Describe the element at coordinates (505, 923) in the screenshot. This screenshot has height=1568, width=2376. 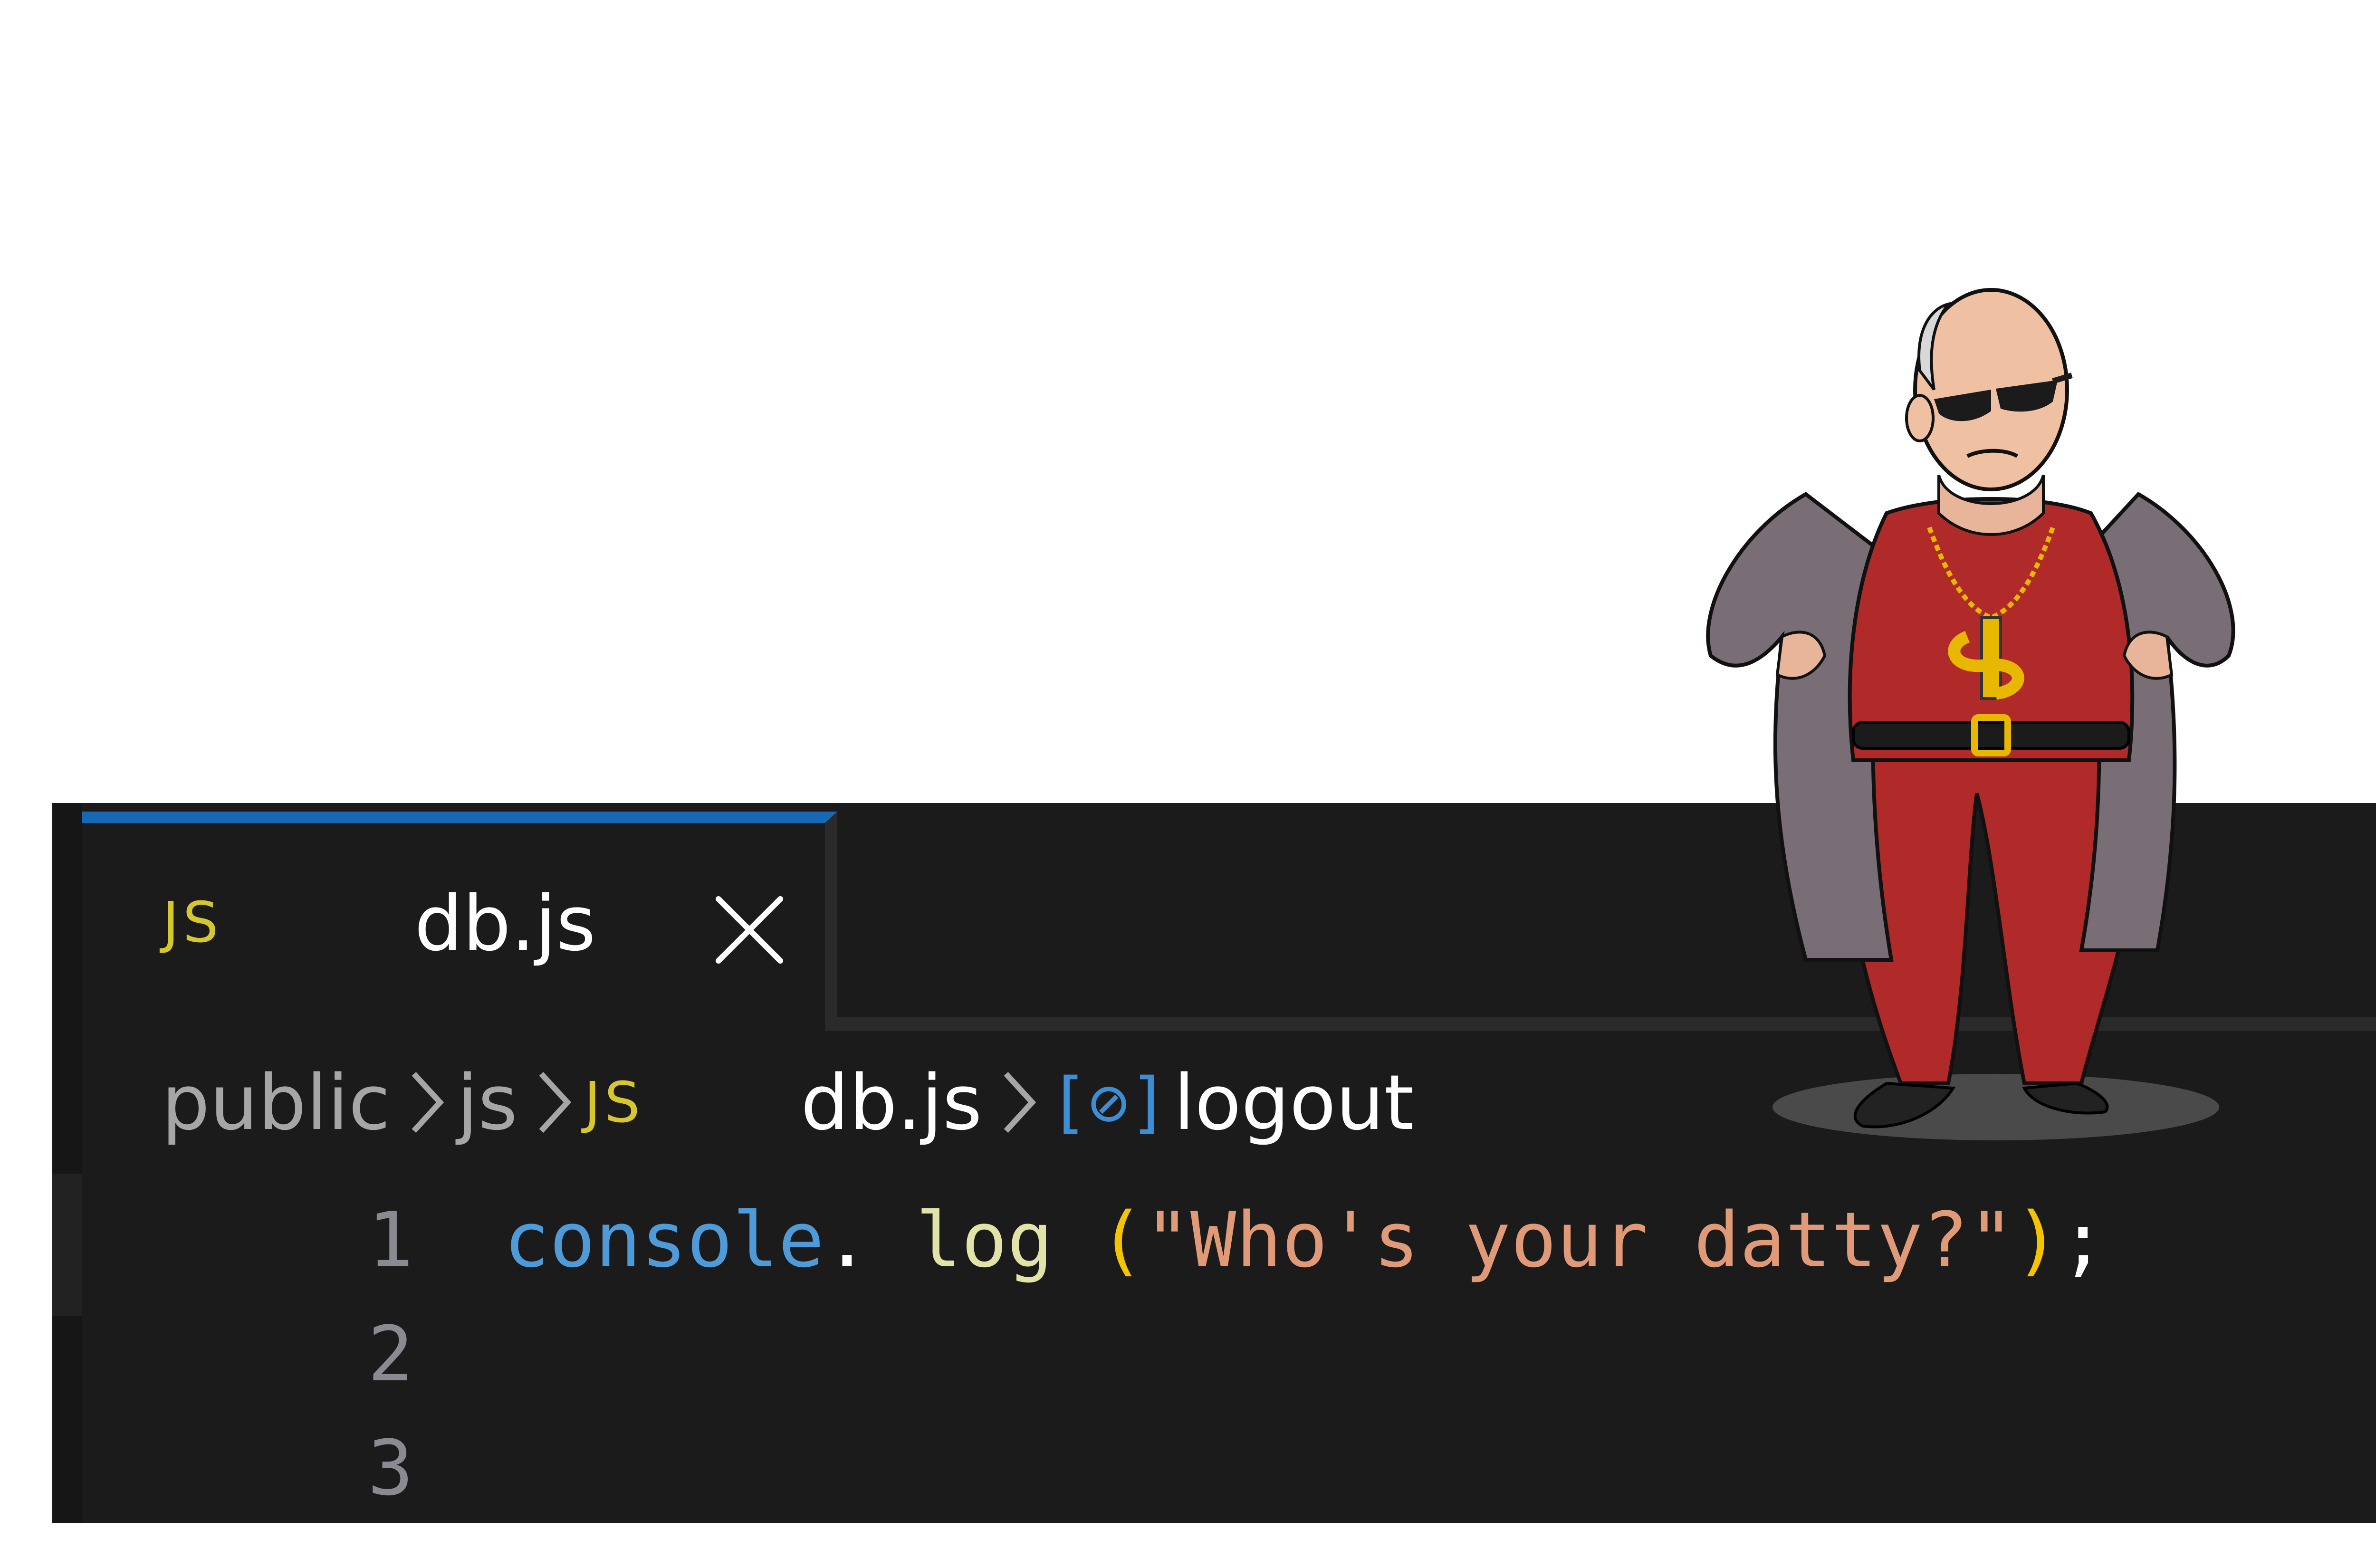
I see `tab-label: db.js` at that location.